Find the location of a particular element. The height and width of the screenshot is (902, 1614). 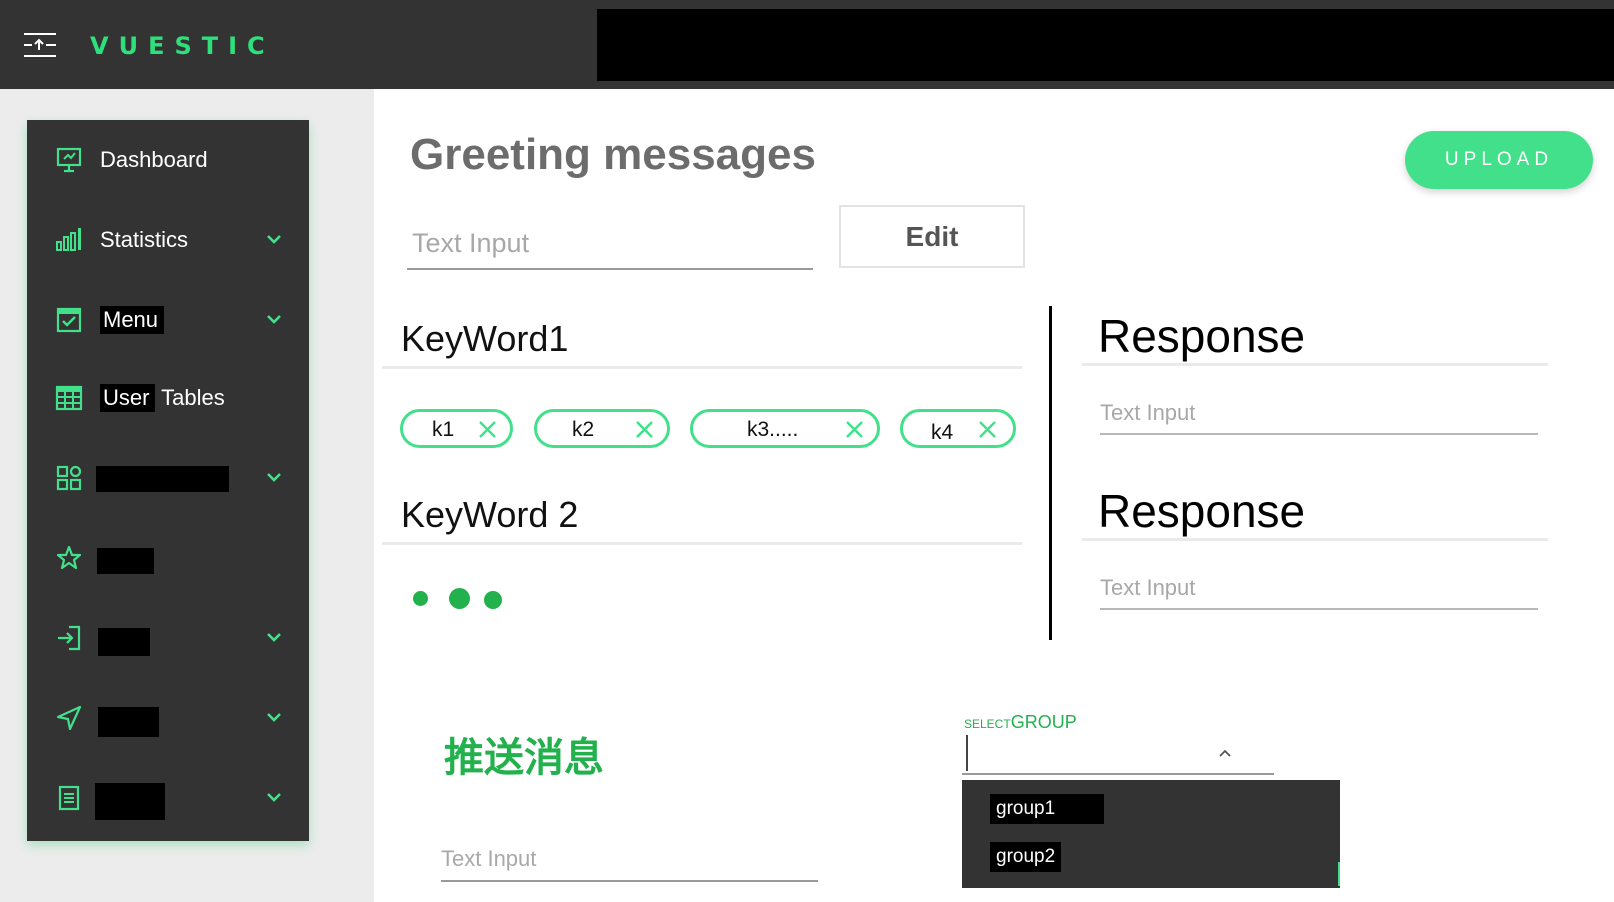

sidebar-item-label-text: Menu is located at coordinates (132, 320).